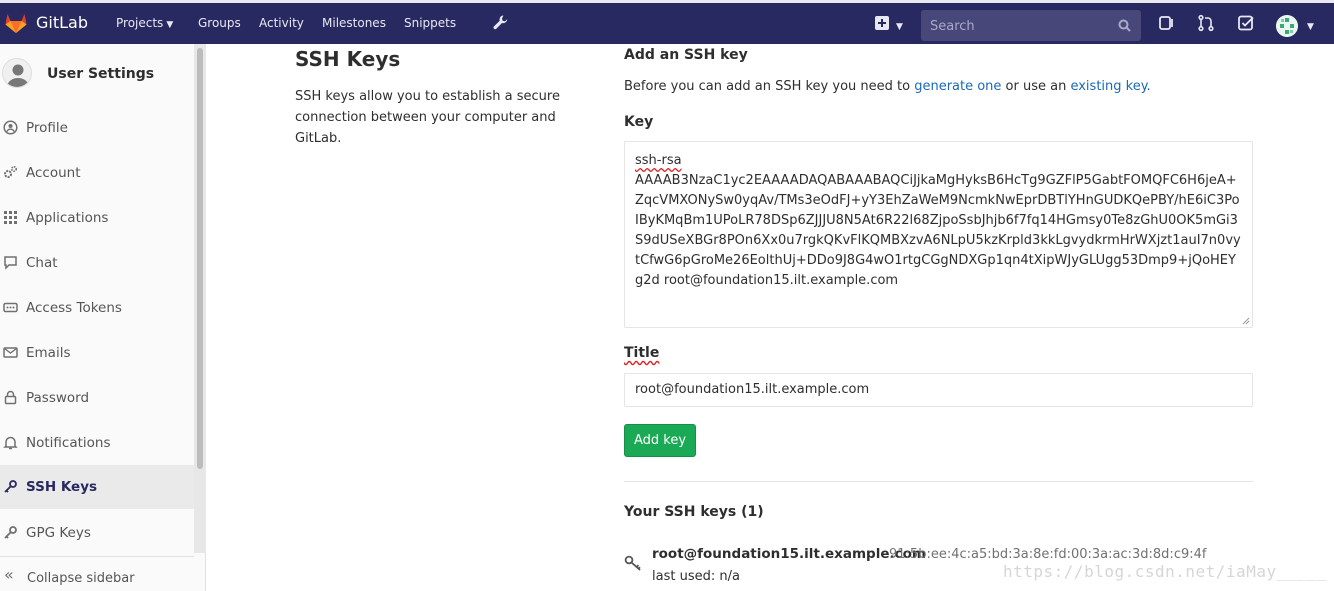 The width and height of the screenshot is (1334, 591). I want to click on applications-grid-icon, so click(10, 217).